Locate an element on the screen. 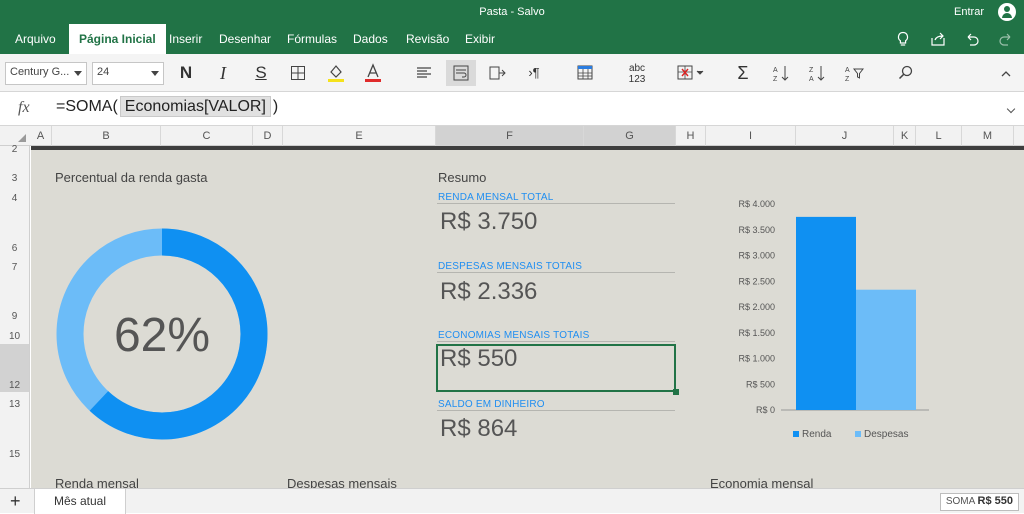 The width and height of the screenshot is (1024, 514). summary-title: Resumo is located at coordinates (462, 177).